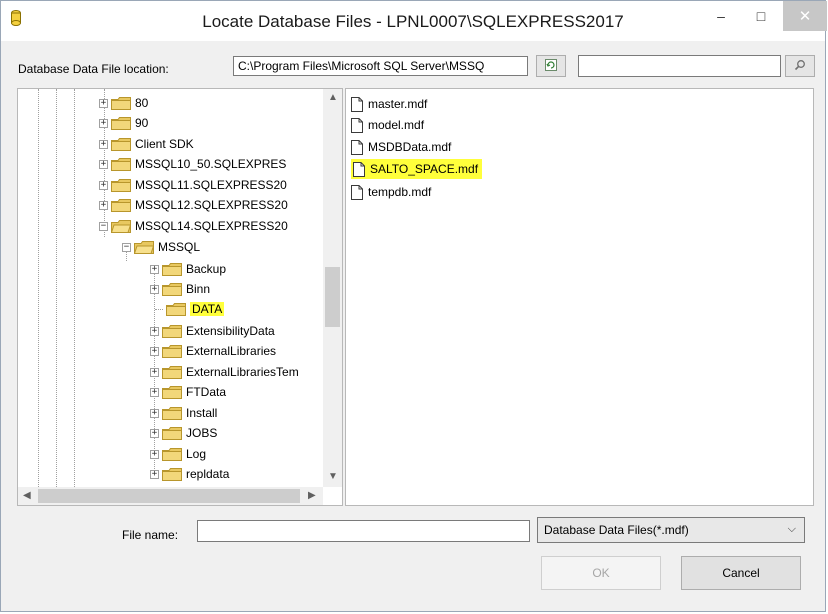  What do you see at coordinates (601, 573) in the screenshot?
I see `ok-button: OK` at bounding box center [601, 573].